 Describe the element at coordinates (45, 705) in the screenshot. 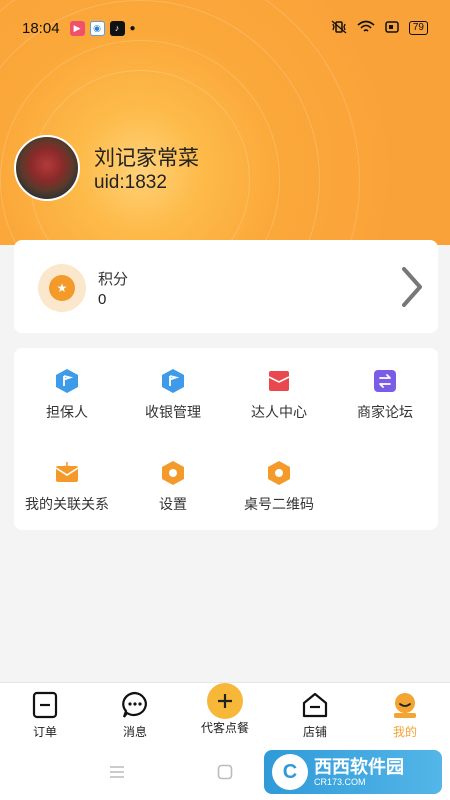

I see `order-icon` at that location.